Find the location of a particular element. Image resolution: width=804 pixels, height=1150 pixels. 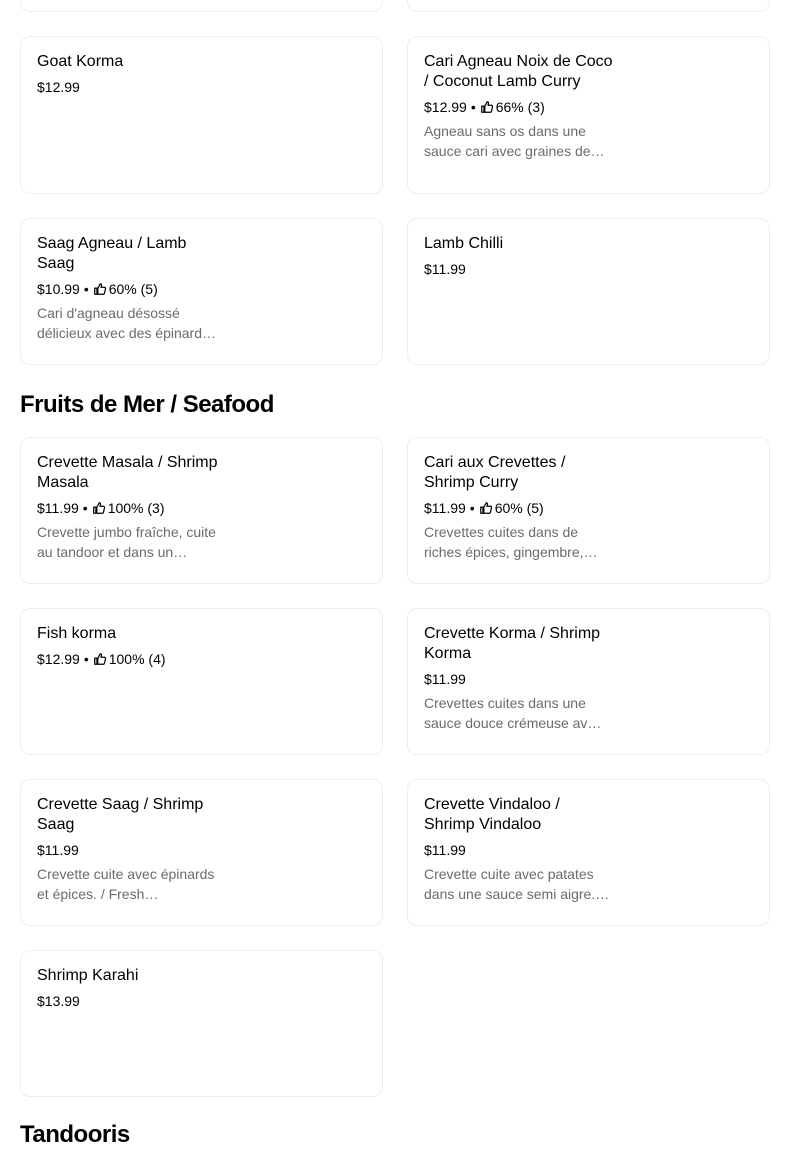

item-meta: $12.99 • 100% (4) is located at coordinates (201, 659).